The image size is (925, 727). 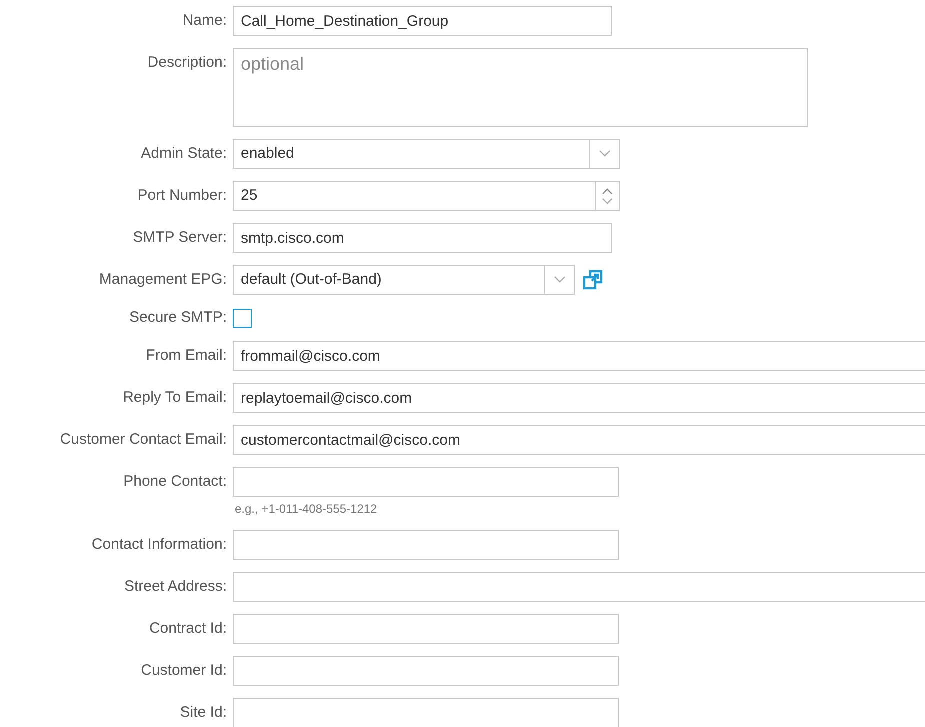 What do you see at coordinates (143, 440) in the screenshot?
I see `field-label: Customer Contact Email:` at bounding box center [143, 440].